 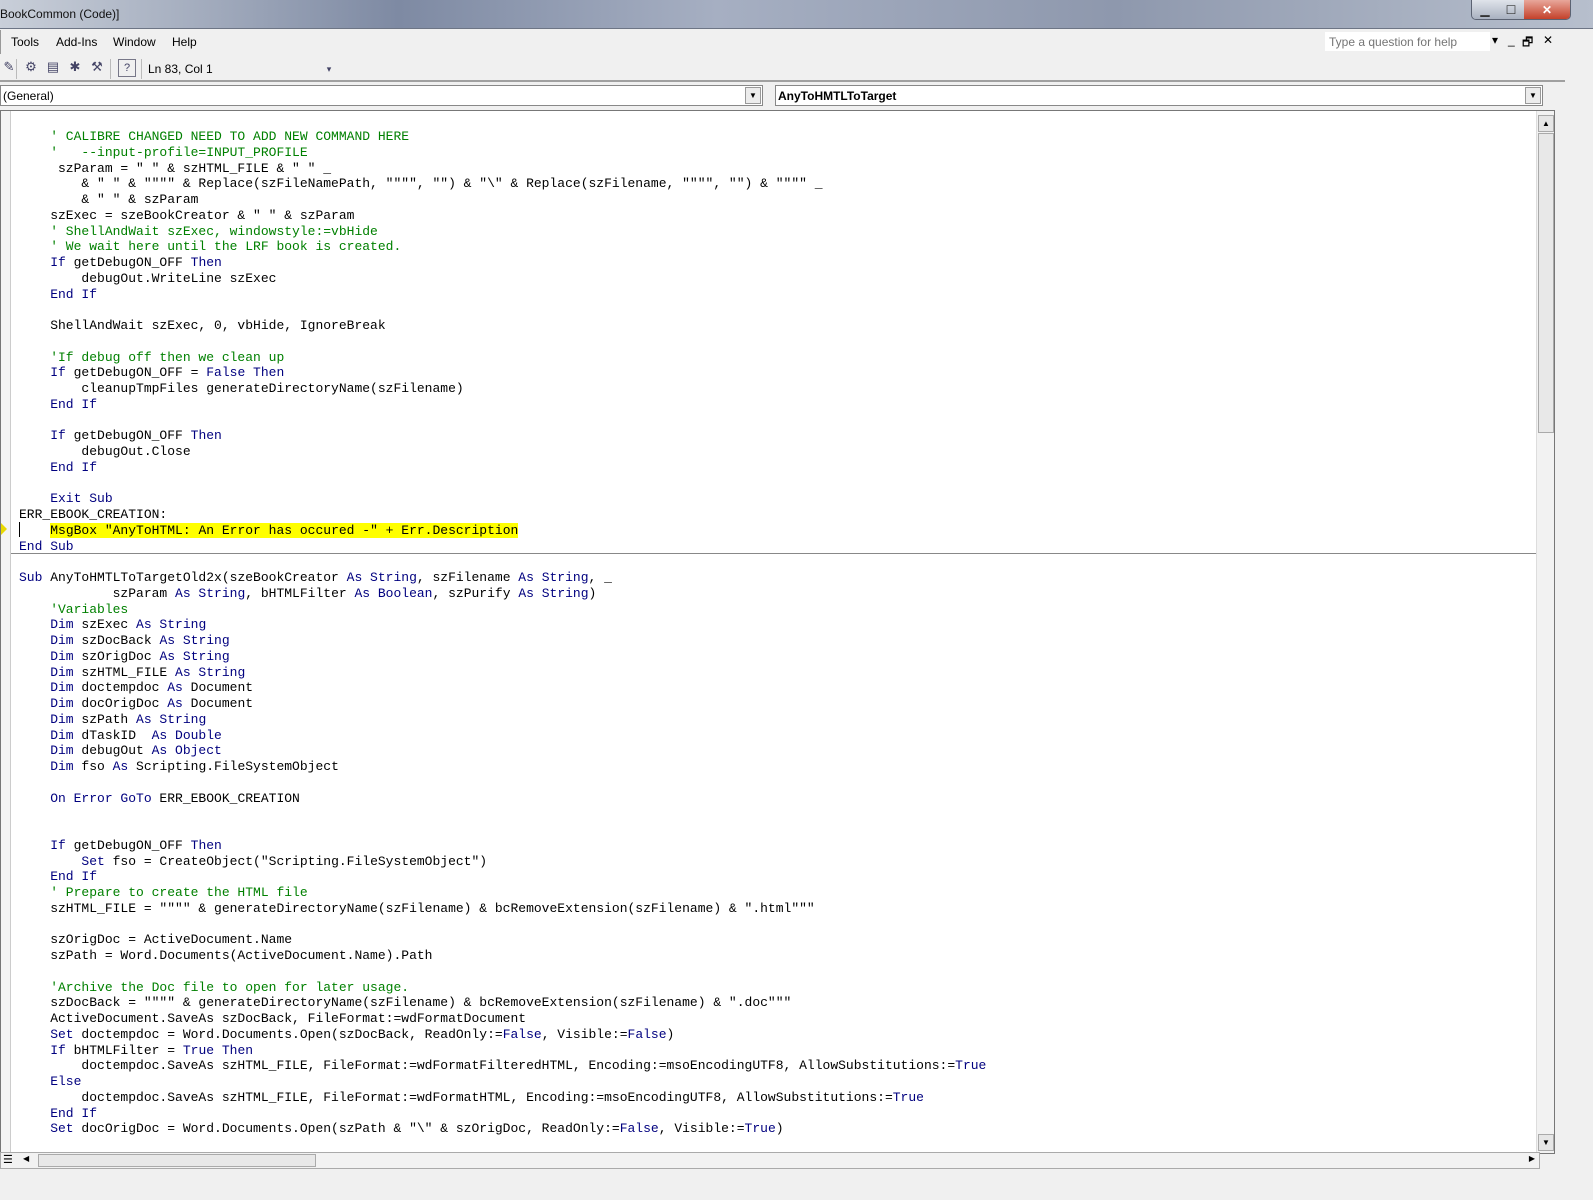 What do you see at coordinates (502, 373) in the screenshot?
I see `code-line: If getDebugON_OFF = False Then` at bounding box center [502, 373].